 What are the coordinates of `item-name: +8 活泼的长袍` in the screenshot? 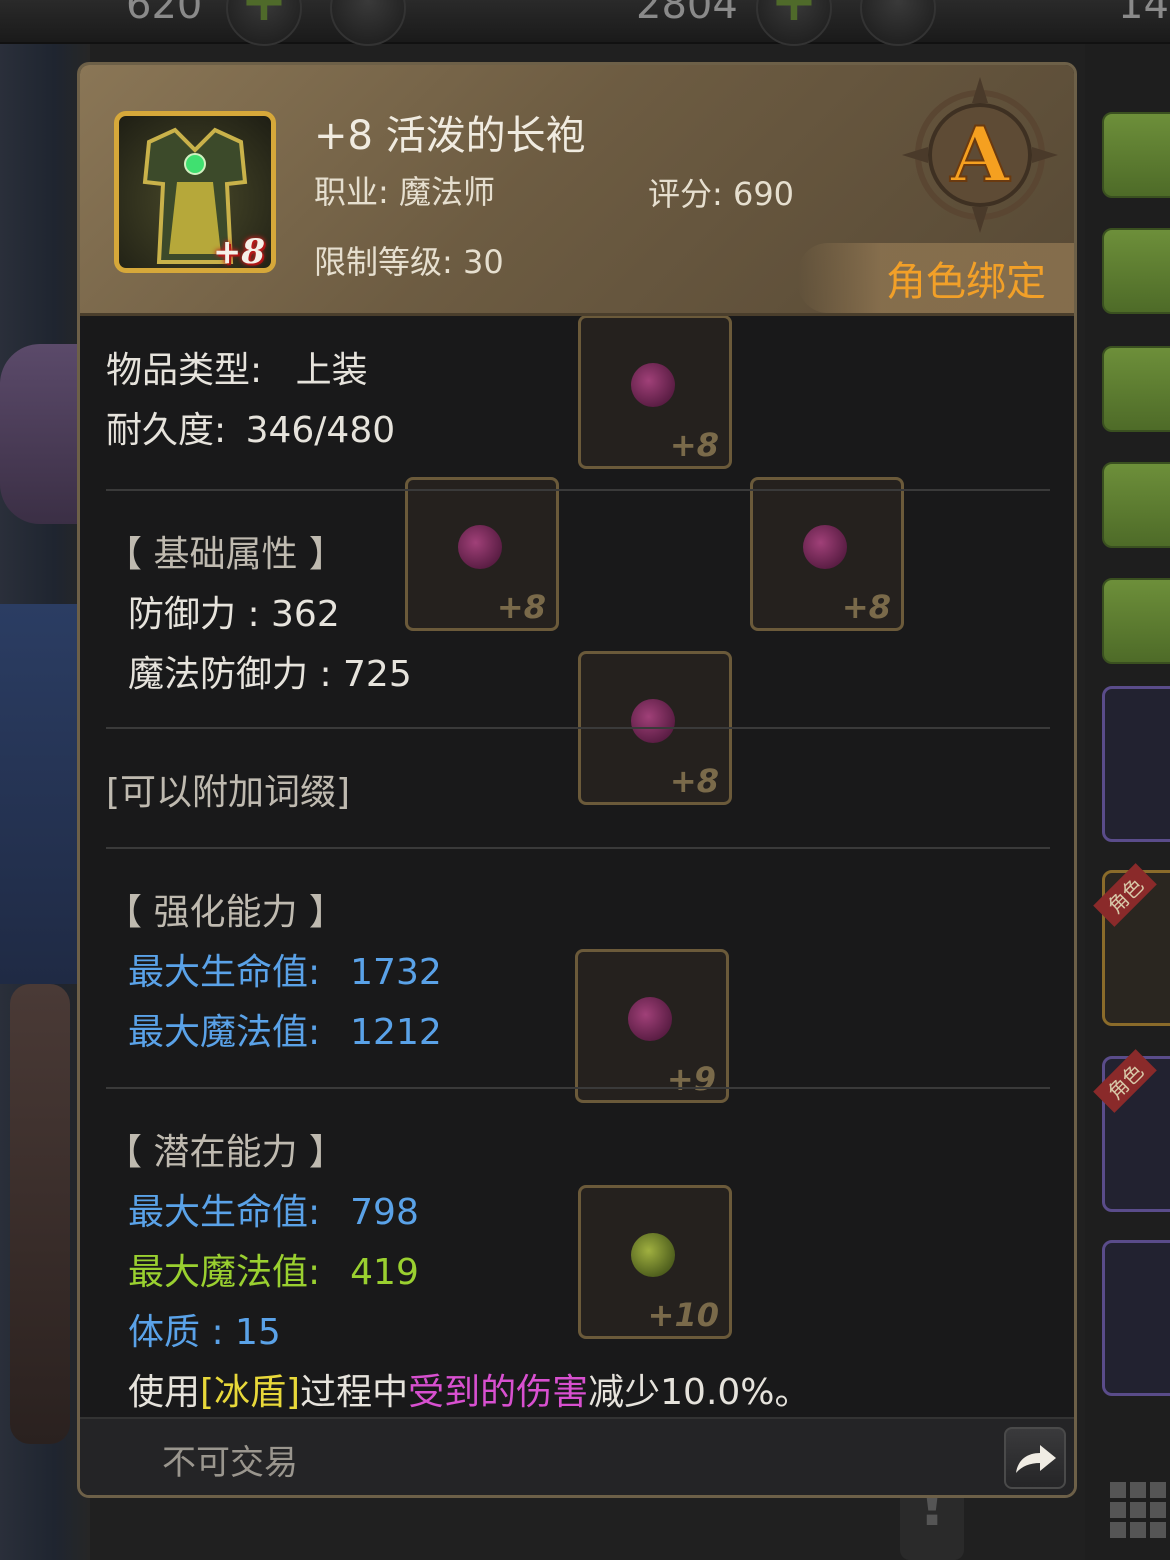 It's located at (450, 136).